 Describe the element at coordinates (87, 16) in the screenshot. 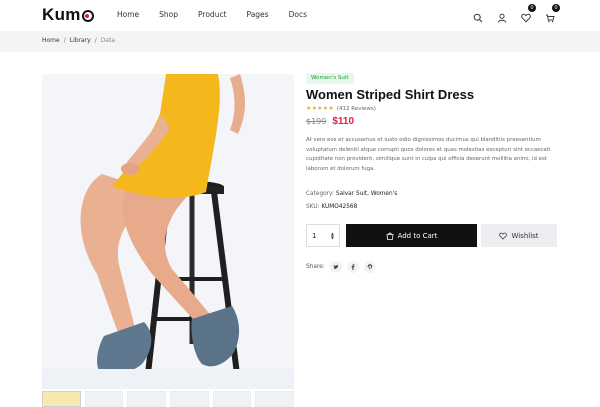

I see `logo-o-mark` at that location.